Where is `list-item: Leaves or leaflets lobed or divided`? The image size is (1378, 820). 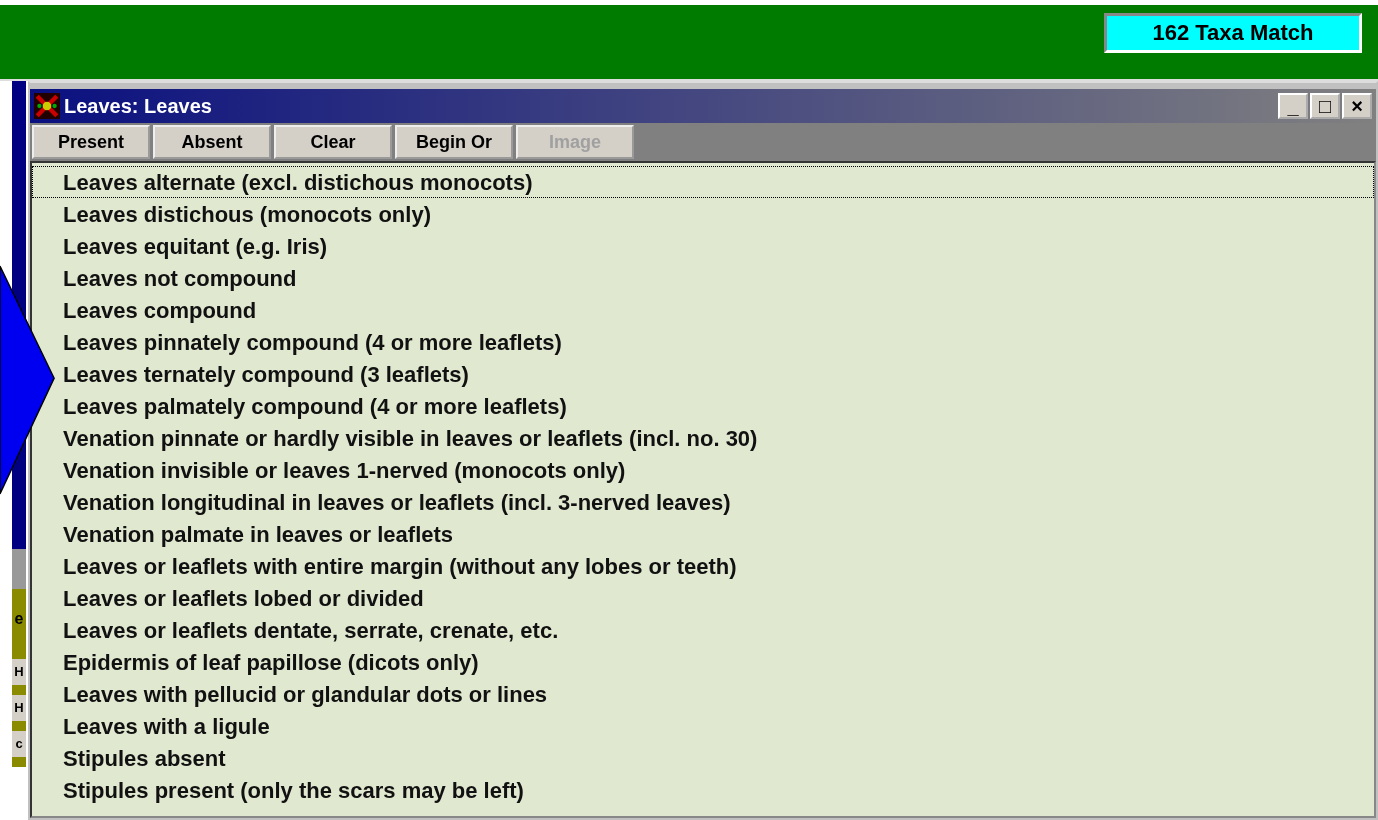 list-item: Leaves or leaflets lobed or divided is located at coordinates (242, 598).